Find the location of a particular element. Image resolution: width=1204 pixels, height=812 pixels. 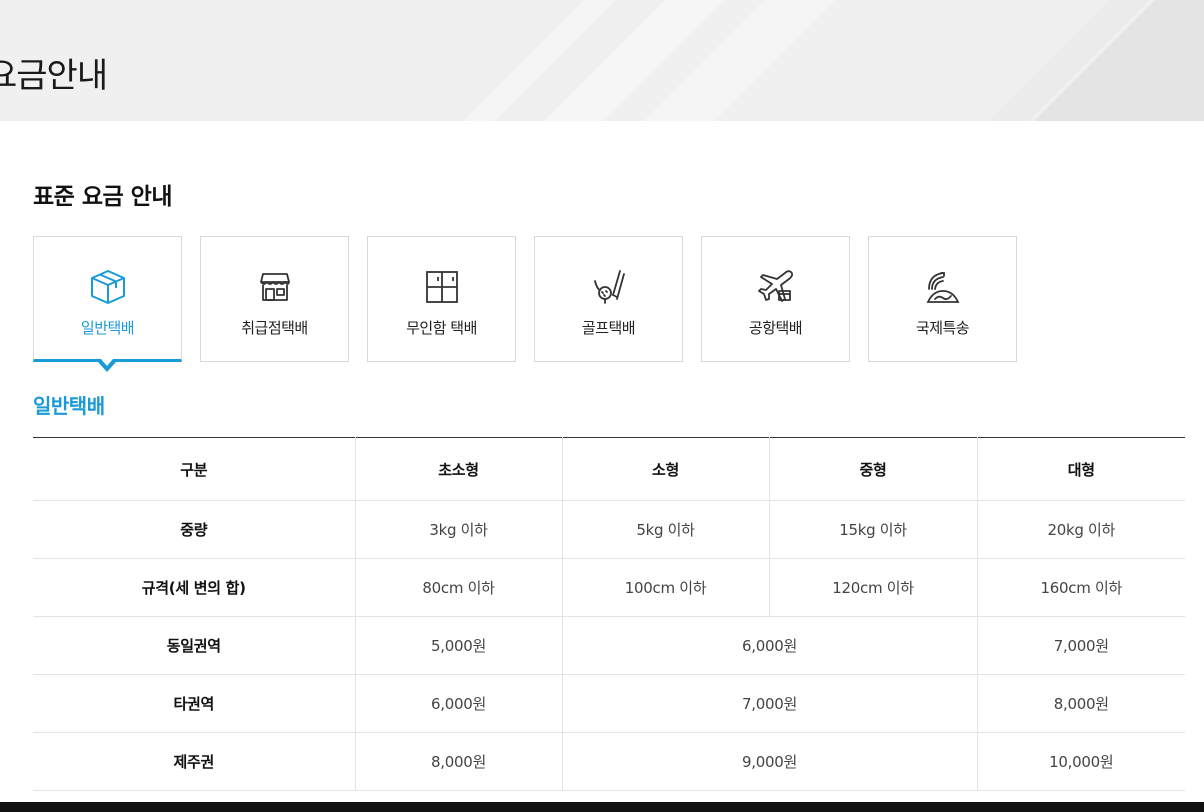

row-header: 중량 is located at coordinates (194, 529).